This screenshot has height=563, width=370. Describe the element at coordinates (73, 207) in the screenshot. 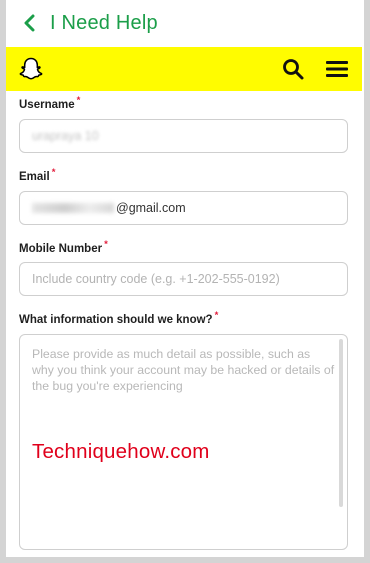

I see `email-redaction` at that location.